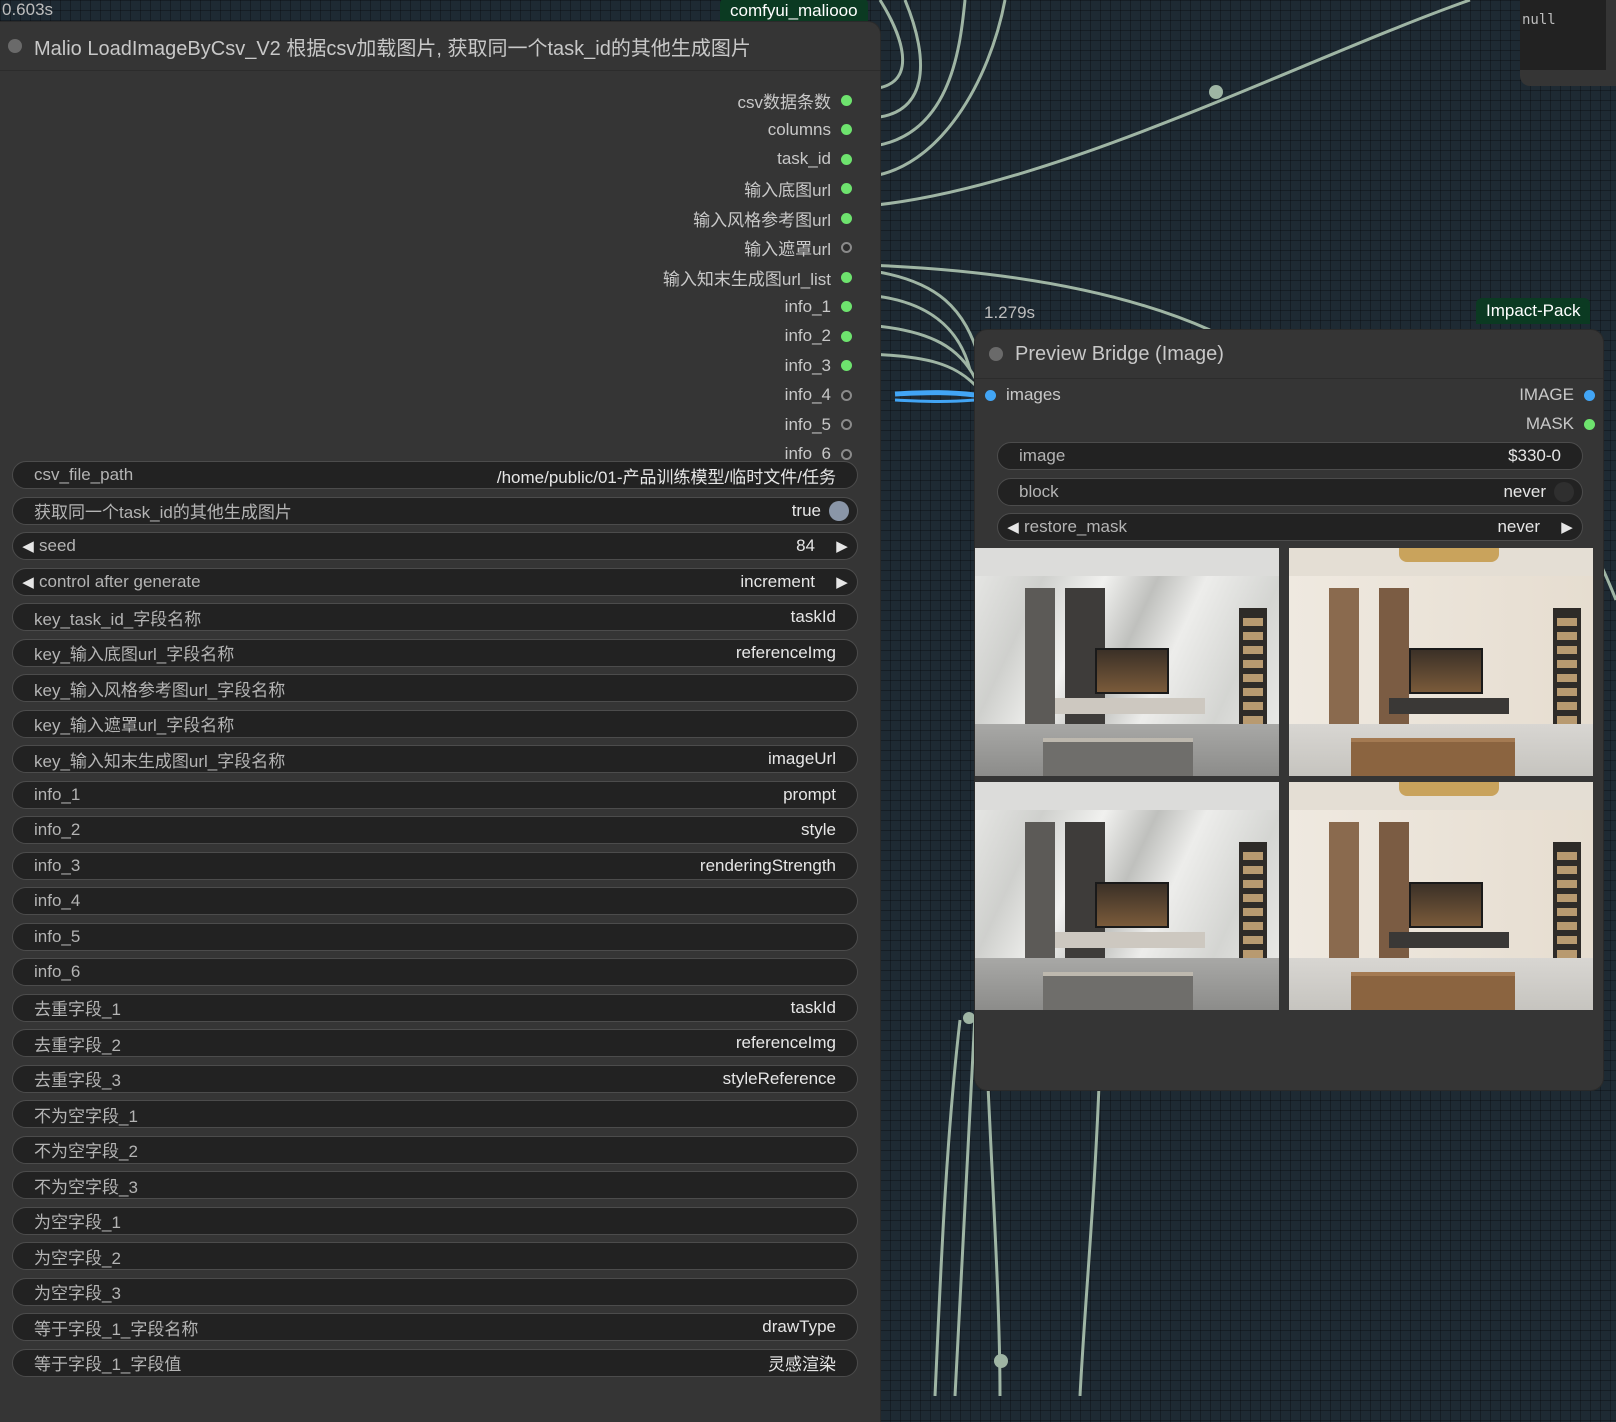 Image resolution: width=1616 pixels, height=1422 pixels. Describe the element at coordinates (435, 1291) in the screenshot. I see `widget-field: 为空字段_3` at that location.